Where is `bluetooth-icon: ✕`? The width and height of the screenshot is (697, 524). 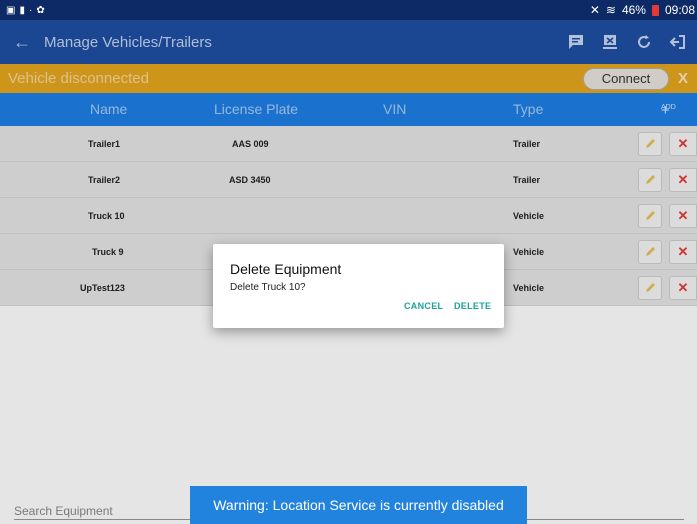 bluetooth-icon: ✕ is located at coordinates (594, 10).